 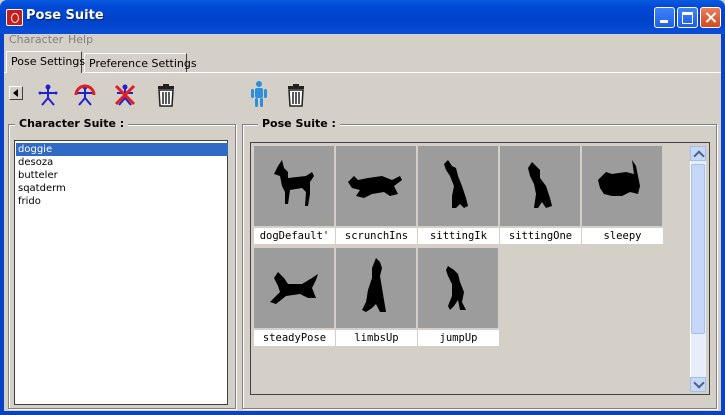 I want to click on list-item: frido, so click(x=122, y=201).